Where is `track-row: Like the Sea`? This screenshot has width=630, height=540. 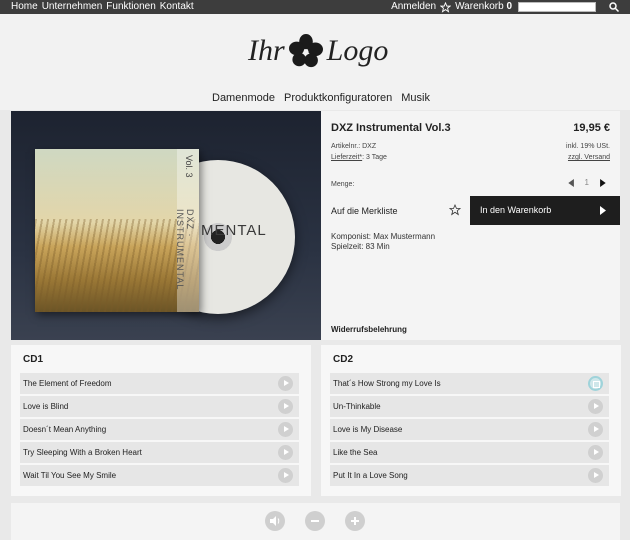 track-row: Like the Sea is located at coordinates (469, 452).